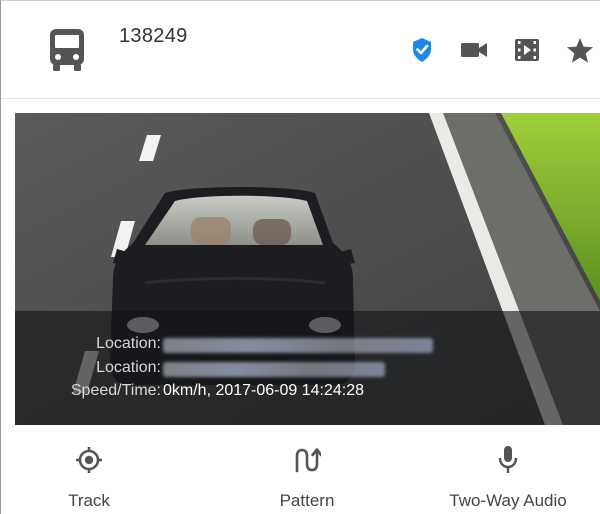 The height and width of the screenshot is (514, 600). I want to click on video-camera-icon, so click(474, 50).